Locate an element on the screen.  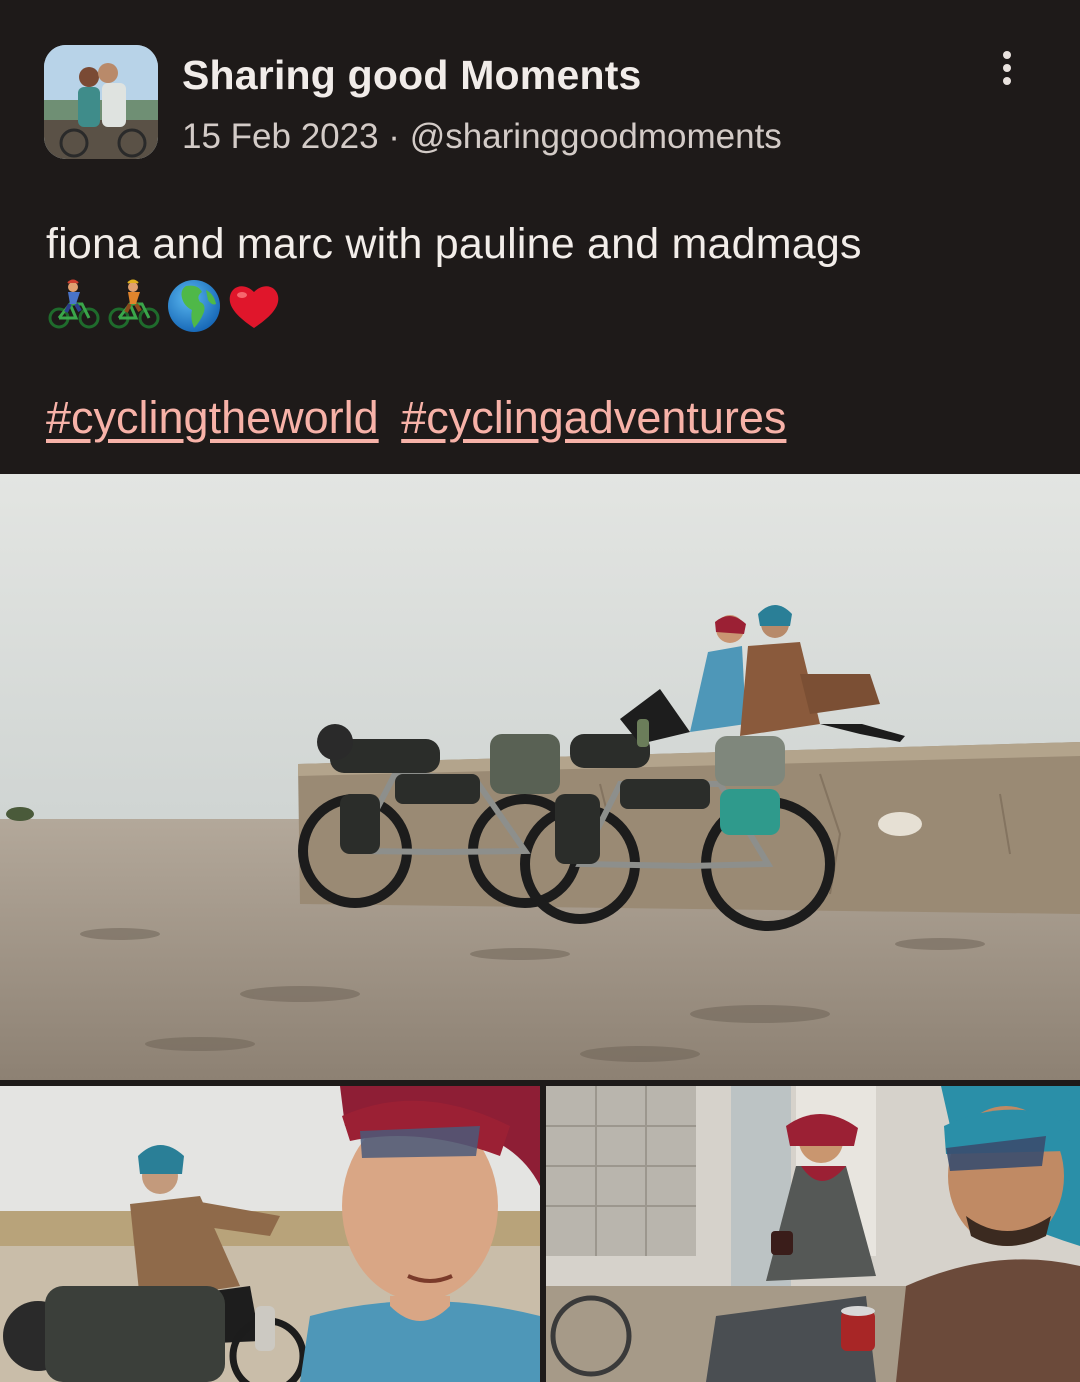
caption-emojis is located at coordinates (164, 306).